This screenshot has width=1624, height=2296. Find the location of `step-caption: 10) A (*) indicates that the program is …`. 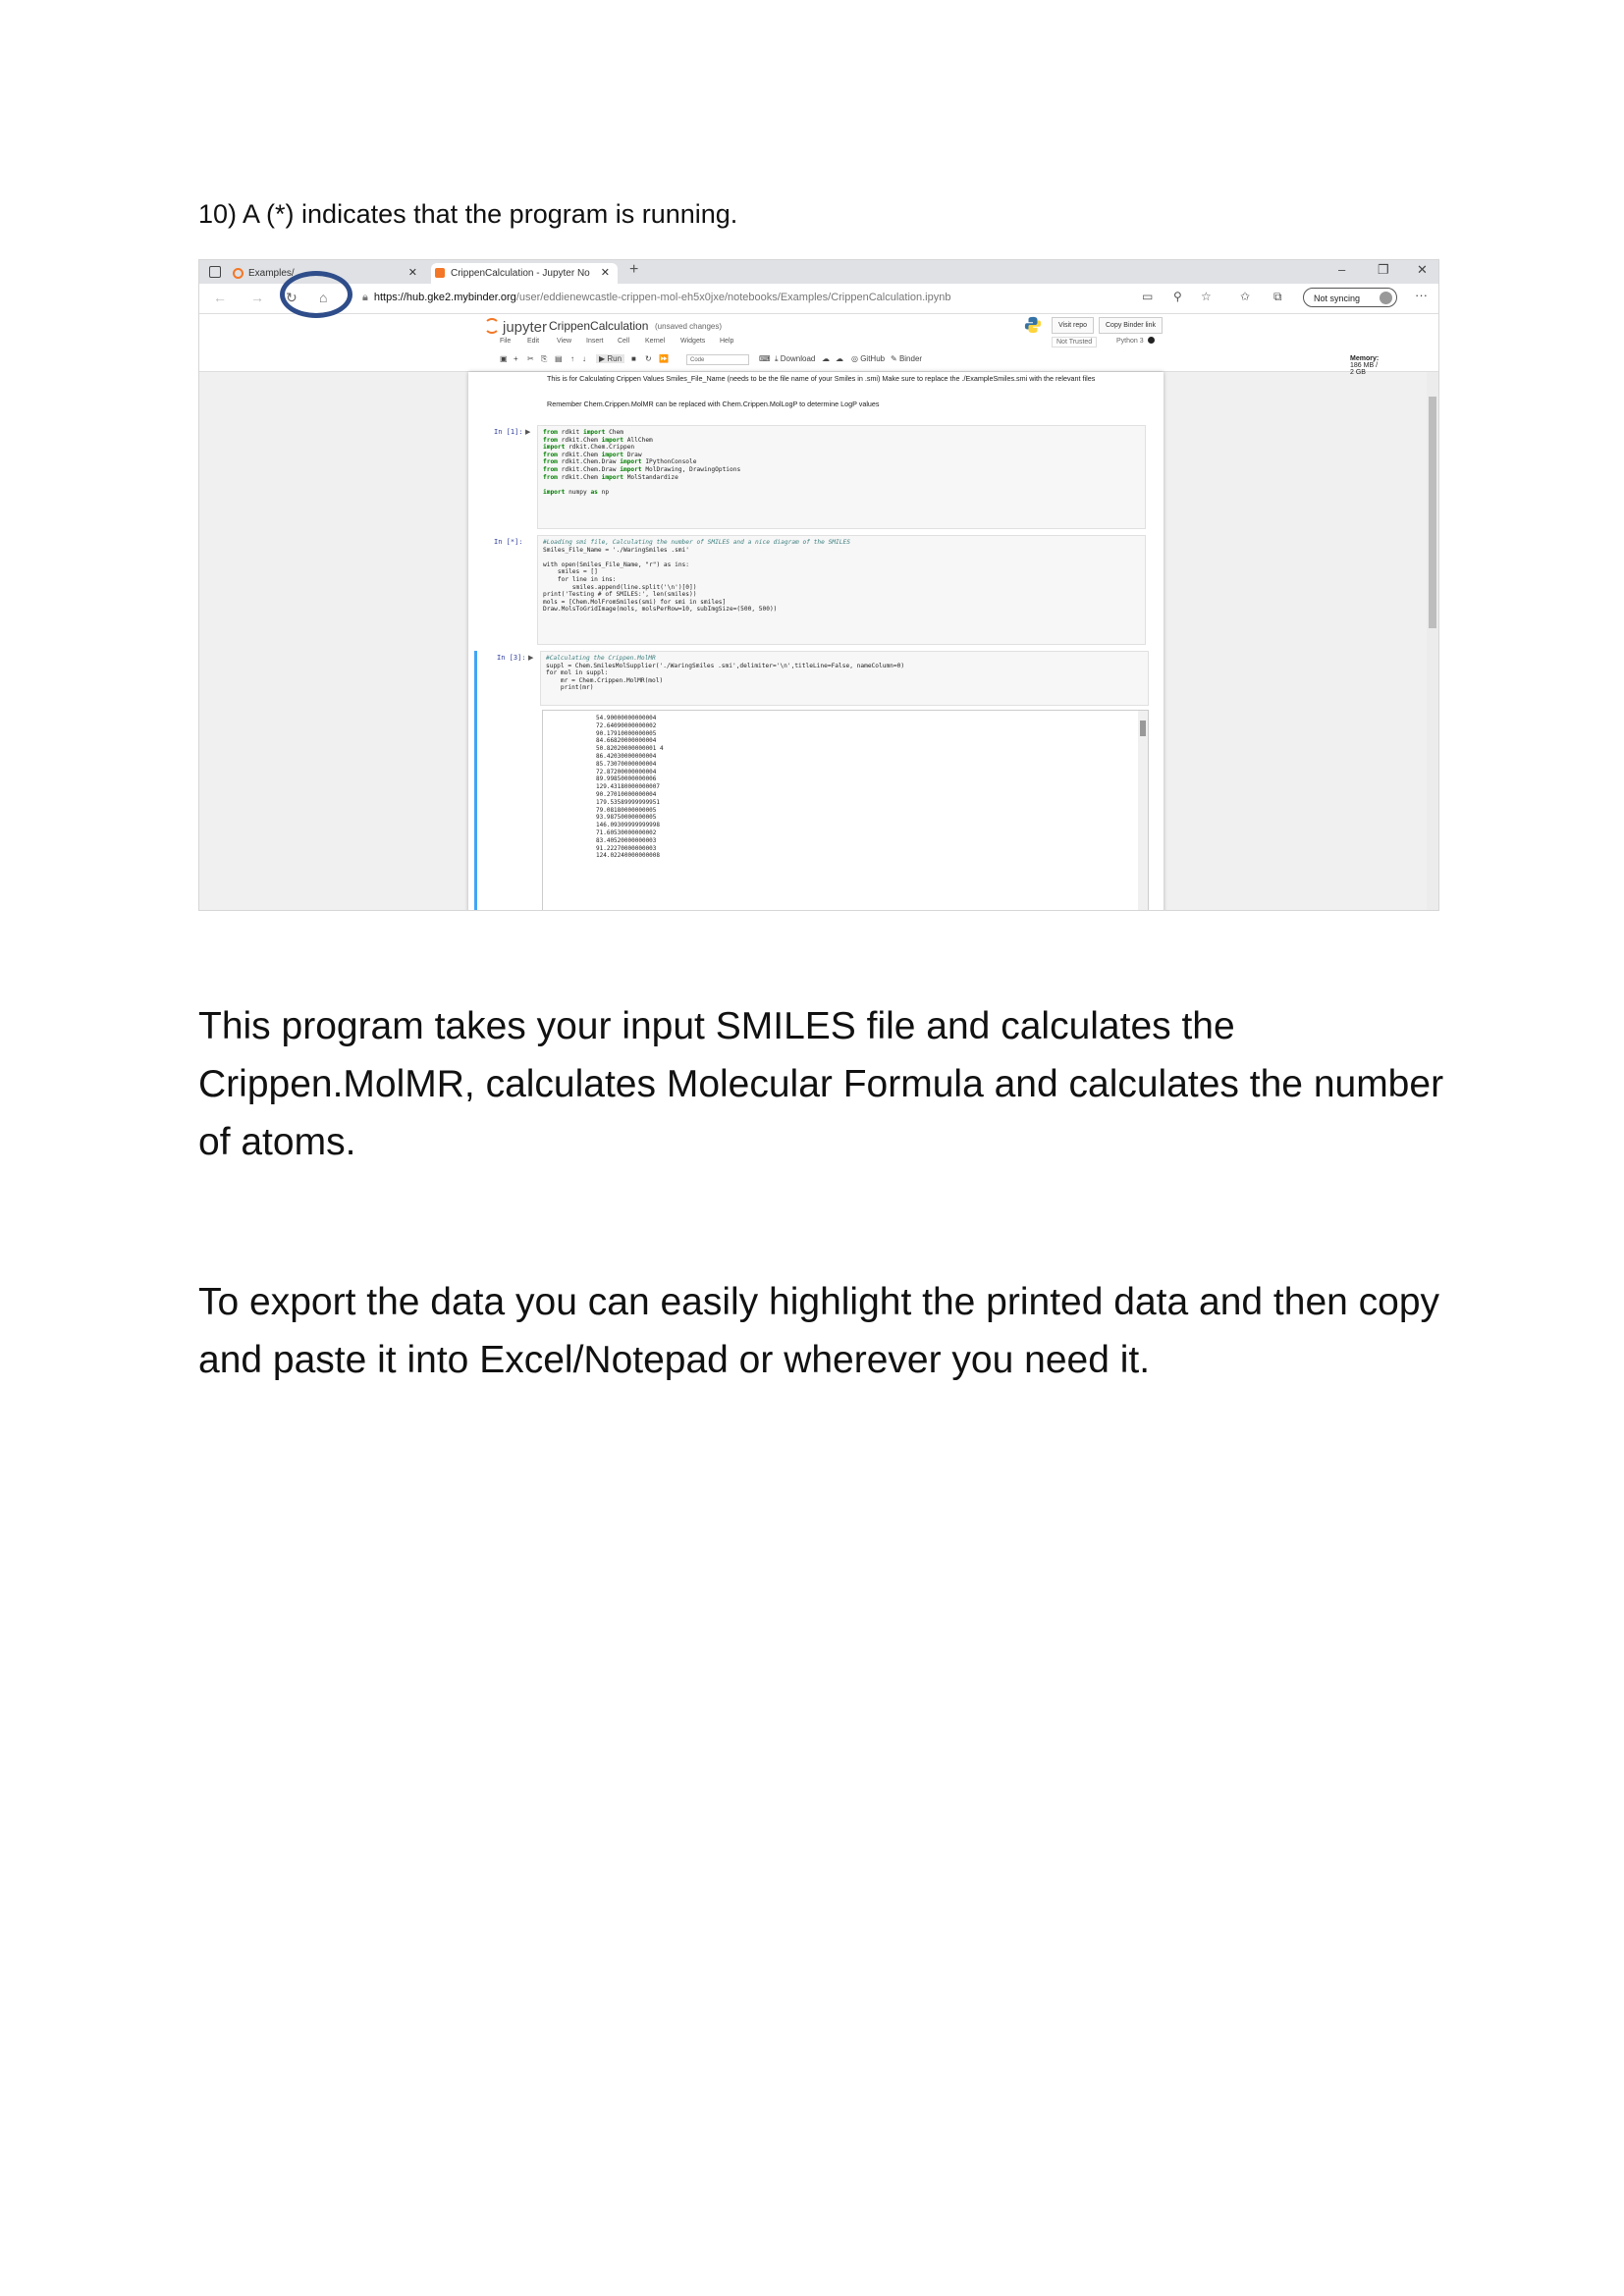

step-caption: 10) A (*) indicates that the program is … is located at coordinates (468, 214).